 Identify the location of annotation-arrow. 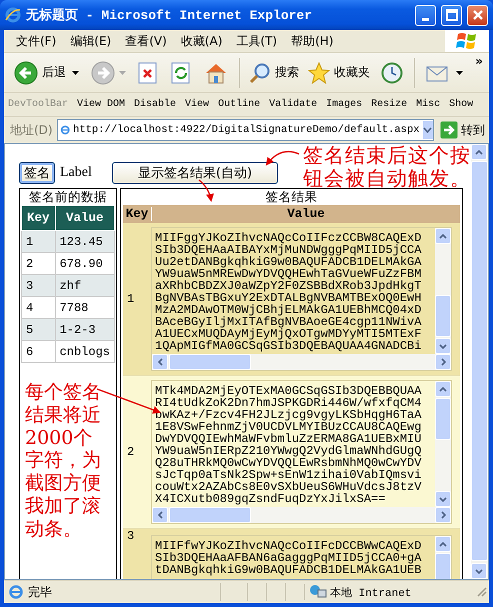
(283, 158).